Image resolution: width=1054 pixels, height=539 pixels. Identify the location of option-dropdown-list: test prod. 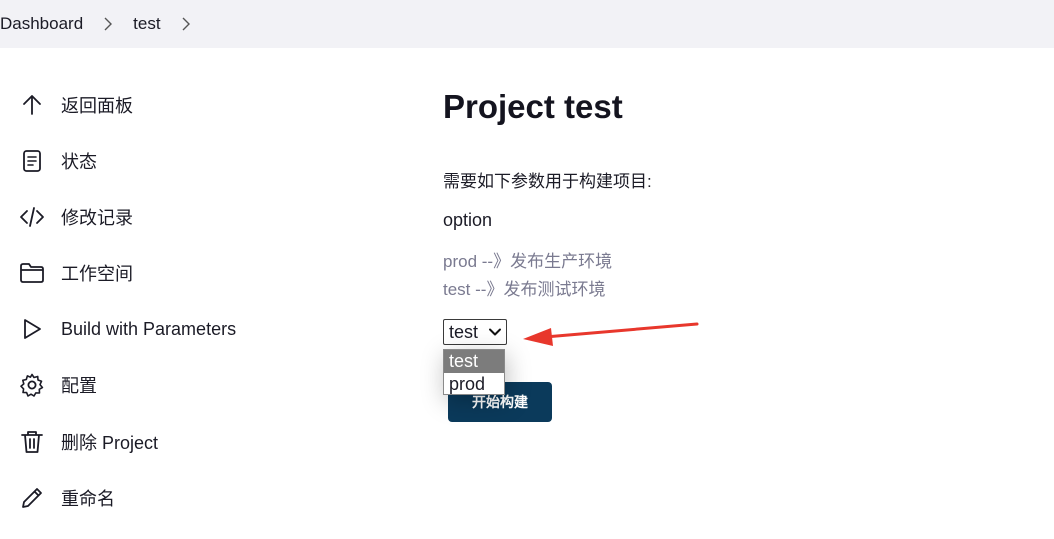
(474, 372).